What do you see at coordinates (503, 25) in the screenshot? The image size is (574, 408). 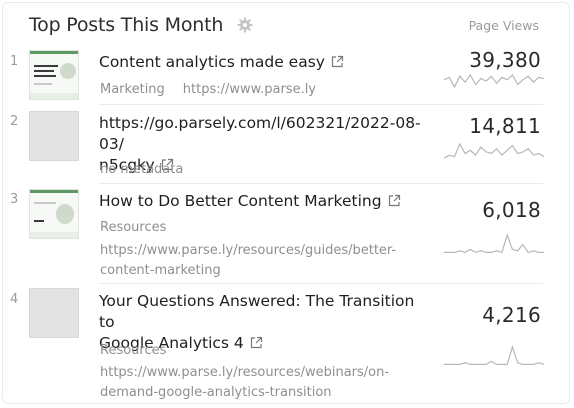 I see `page-views-column-label: Page Views` at bounding box center [503, 25].